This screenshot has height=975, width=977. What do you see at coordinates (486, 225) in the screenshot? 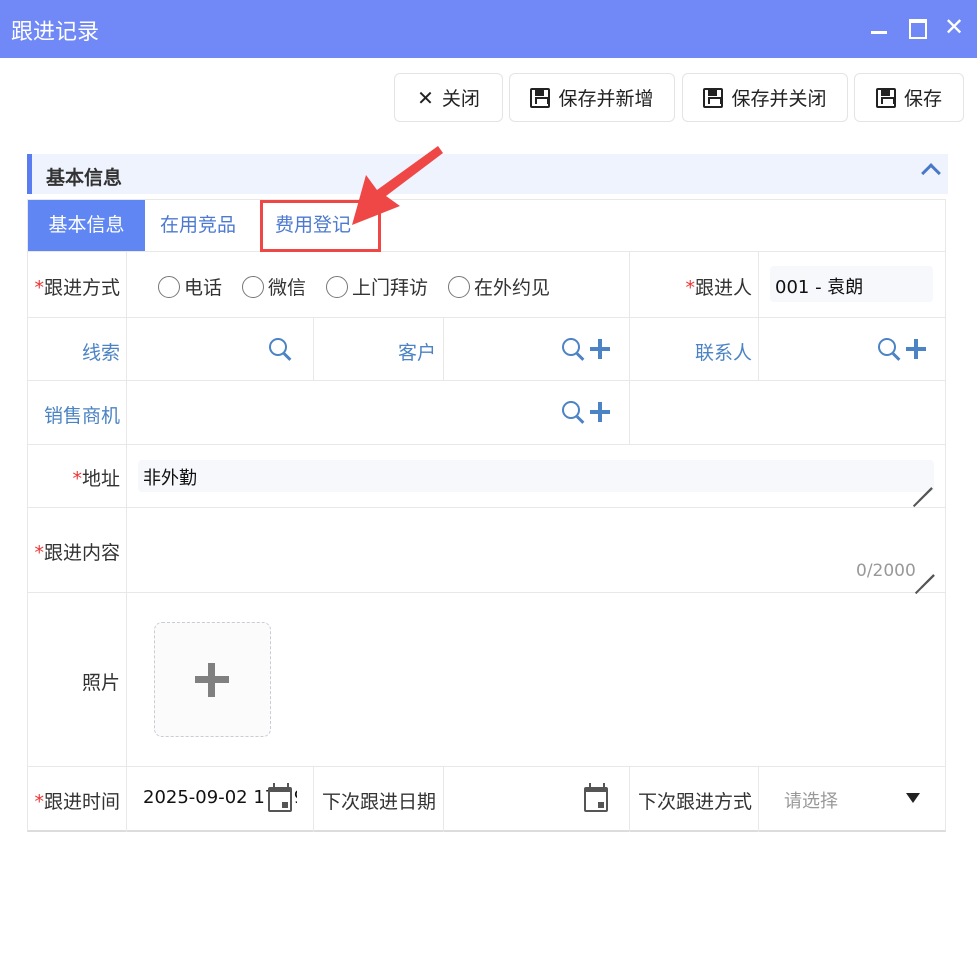
I see `tab-bar: 基本信息 在用竞品 费用登记` at bounding box center [486, 225].